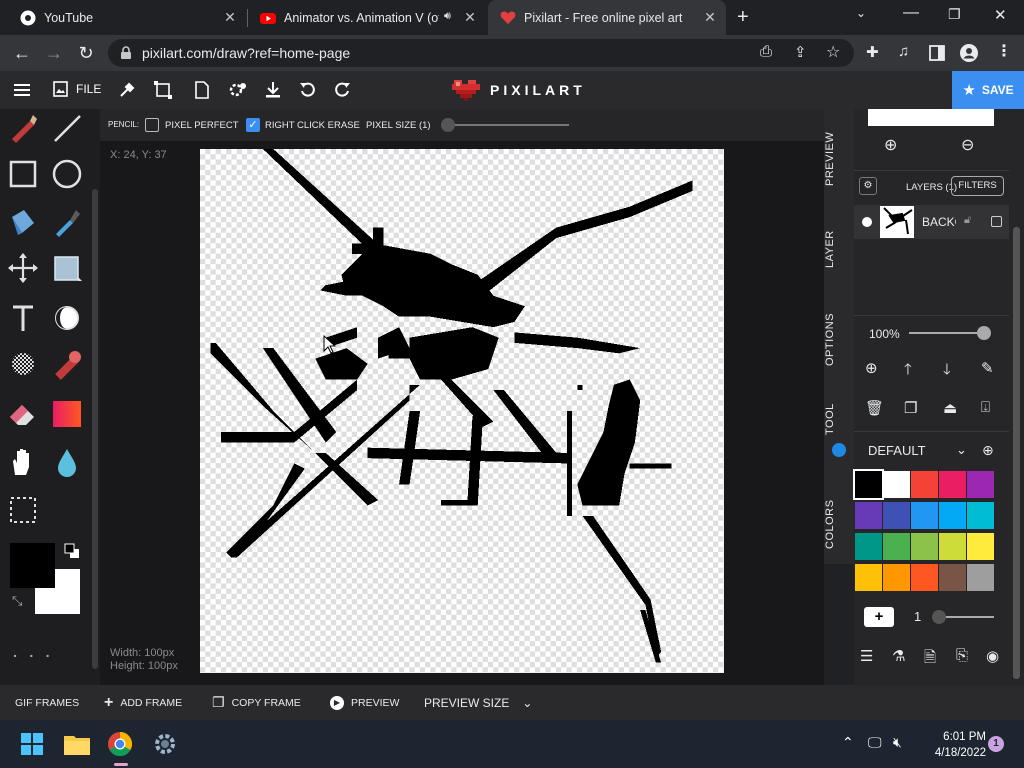  Describe the element at coordinates (969, 53) in the screenshot. I see `profile-avatar-icon` at that location.